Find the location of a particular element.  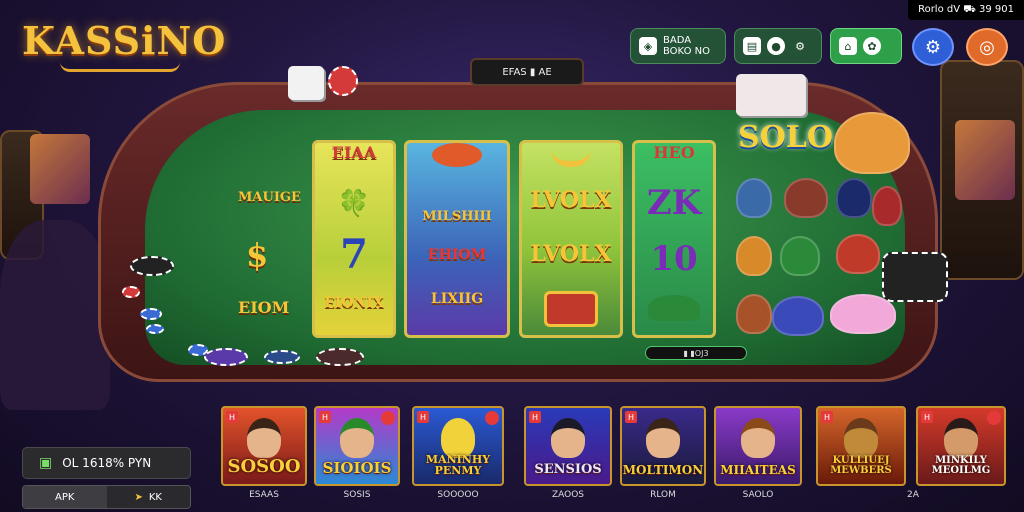

promo-button: ◈ BADA BOKO NO is located at coordinates (678, 46).